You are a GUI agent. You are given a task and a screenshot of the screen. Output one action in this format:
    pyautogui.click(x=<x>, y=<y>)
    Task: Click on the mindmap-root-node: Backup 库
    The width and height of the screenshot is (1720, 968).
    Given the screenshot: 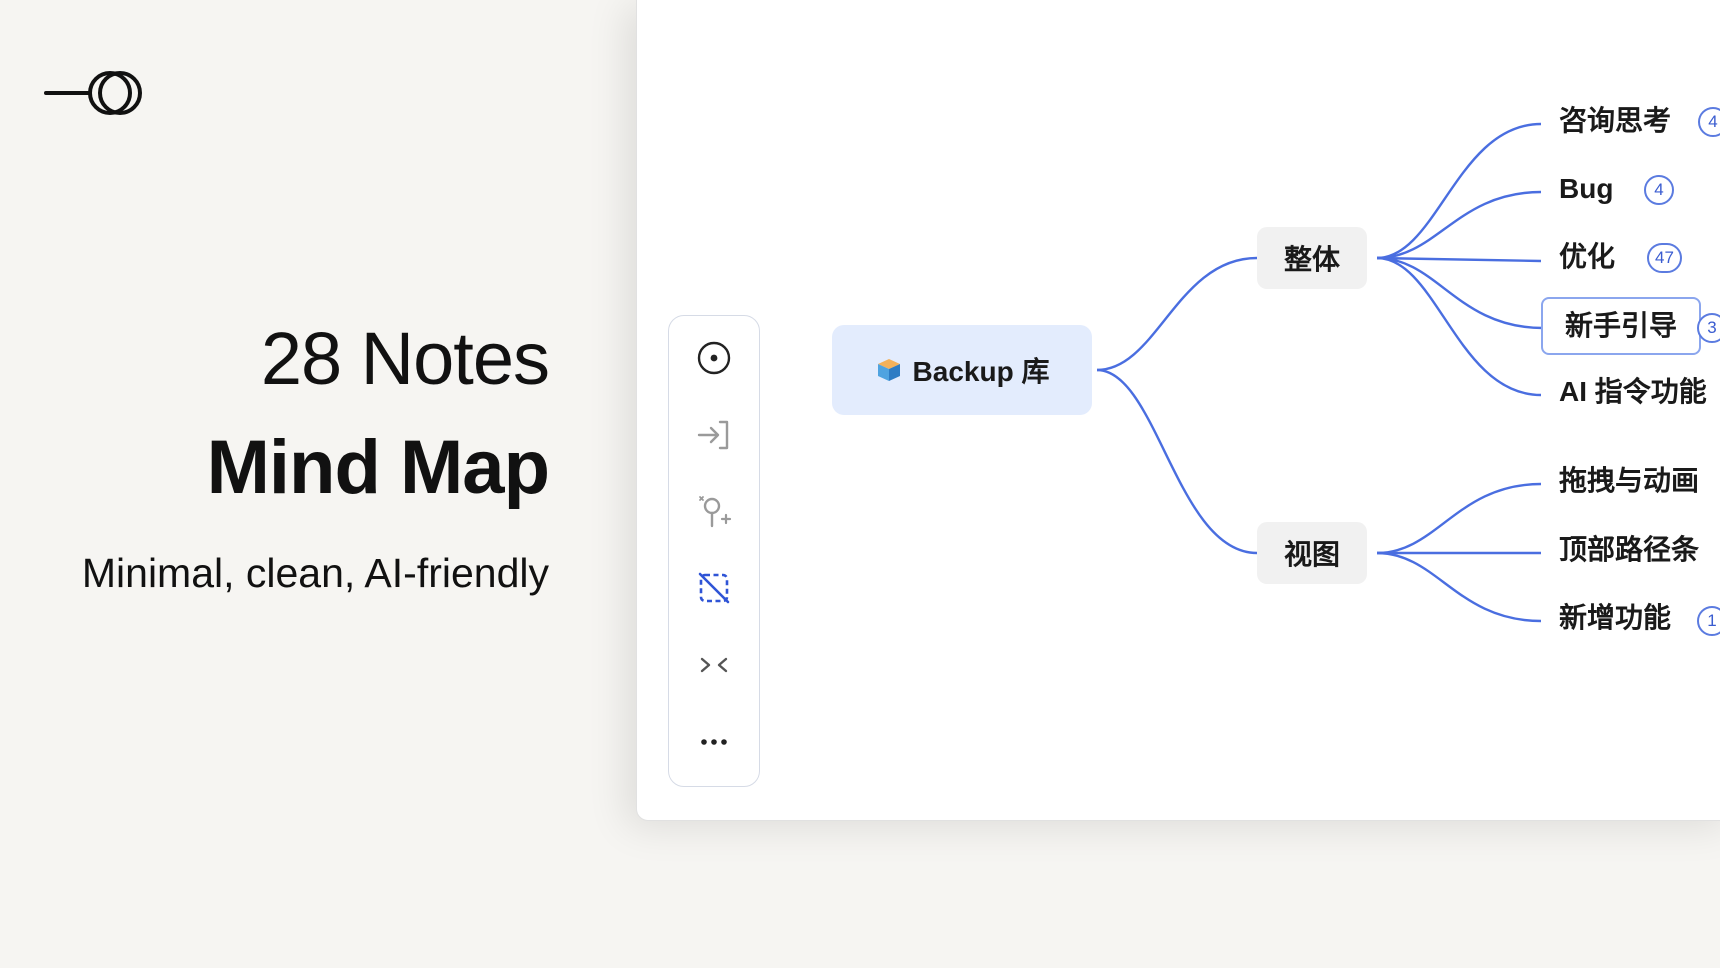 What is the action you would take?
    pyautogui.click(x=962, y=370)
    